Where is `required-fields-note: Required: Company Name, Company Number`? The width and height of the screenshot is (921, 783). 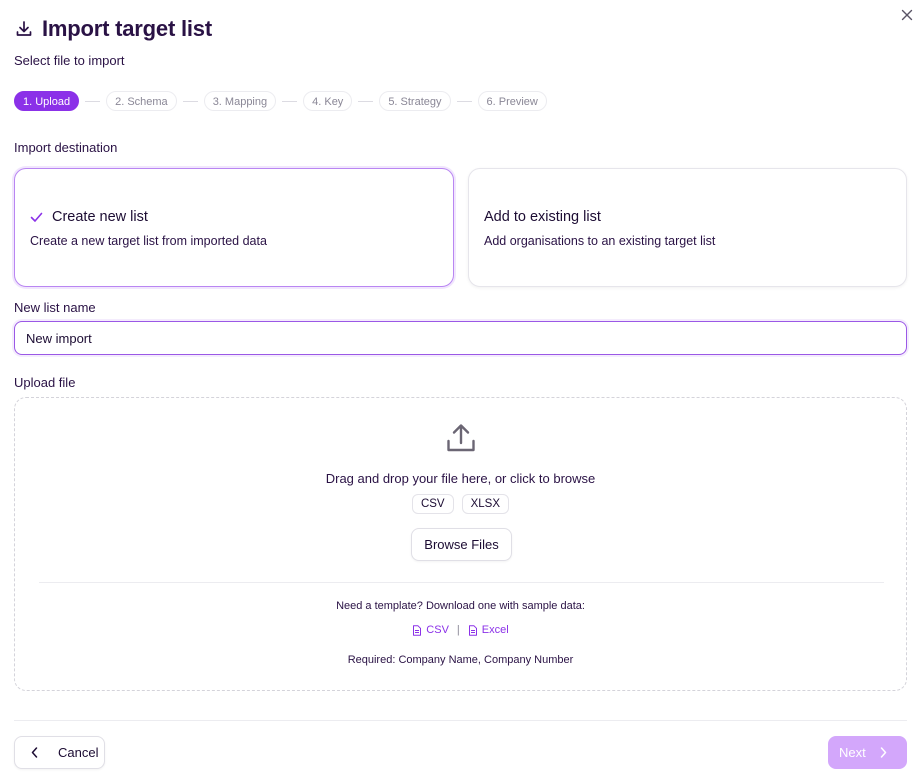
required-fields-note: Required: Company Name, Company Number is located at coordinates (460, 660).